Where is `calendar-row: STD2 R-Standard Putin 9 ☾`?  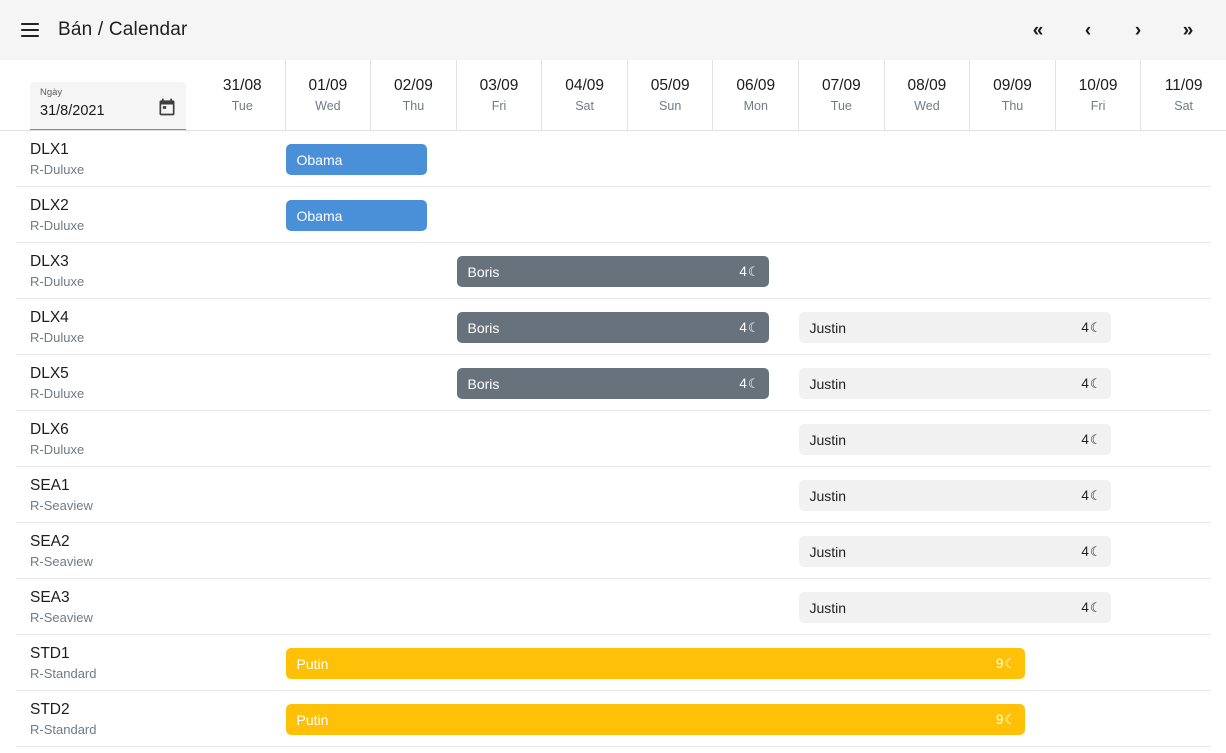 calendar-row: STD2 R-Standard Putin 9 ☾ is located at coordinates (613, 719).